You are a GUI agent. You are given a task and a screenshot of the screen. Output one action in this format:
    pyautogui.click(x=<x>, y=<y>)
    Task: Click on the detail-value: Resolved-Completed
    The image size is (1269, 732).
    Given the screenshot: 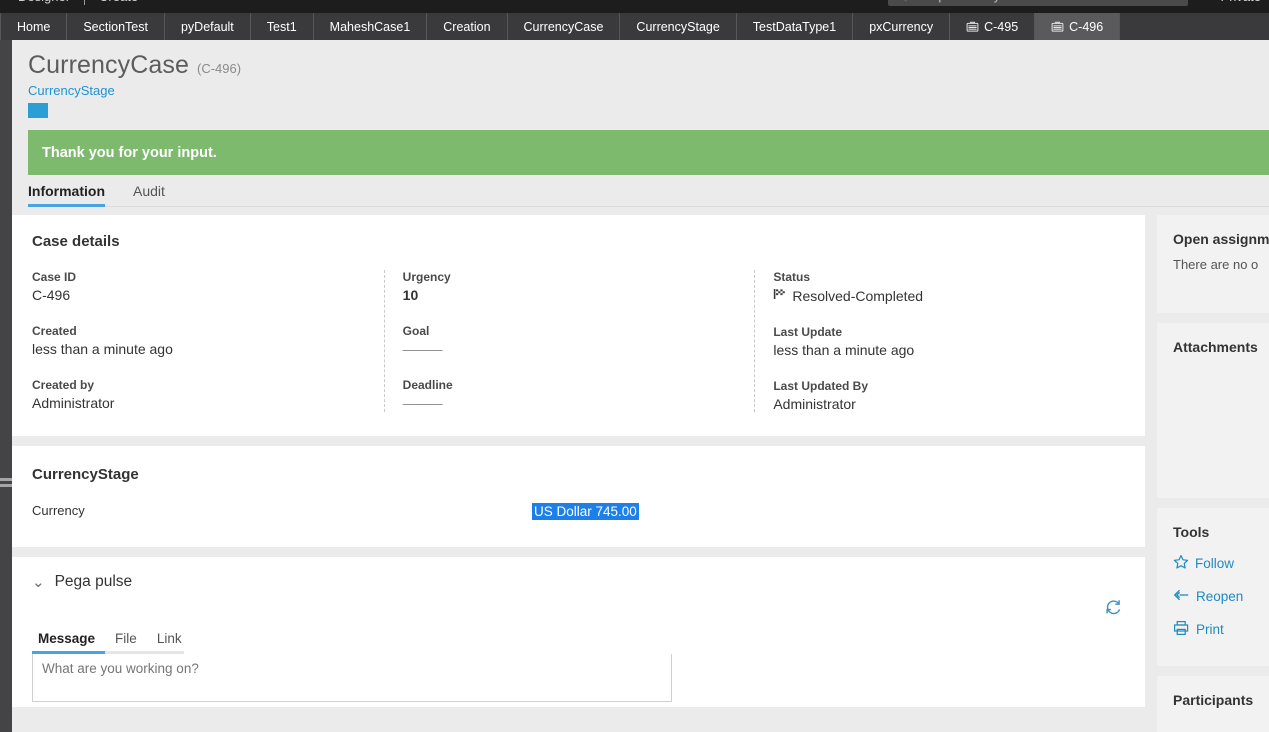 What is the action you would take?
    pyautogui.click(x=940, y=295)
    